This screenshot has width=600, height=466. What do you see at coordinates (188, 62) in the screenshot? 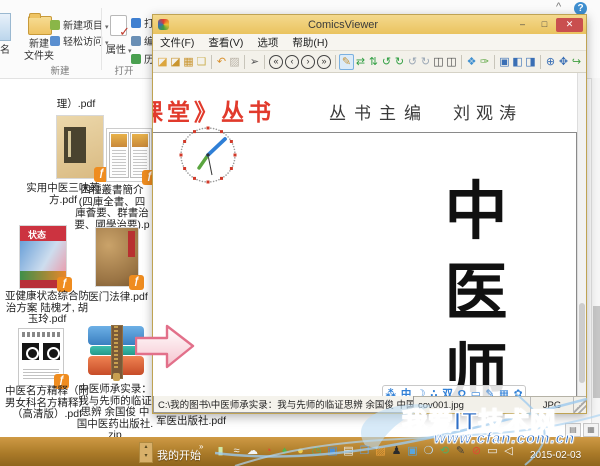
I see `save-icon: ▦` at bounding box center [188, 62].